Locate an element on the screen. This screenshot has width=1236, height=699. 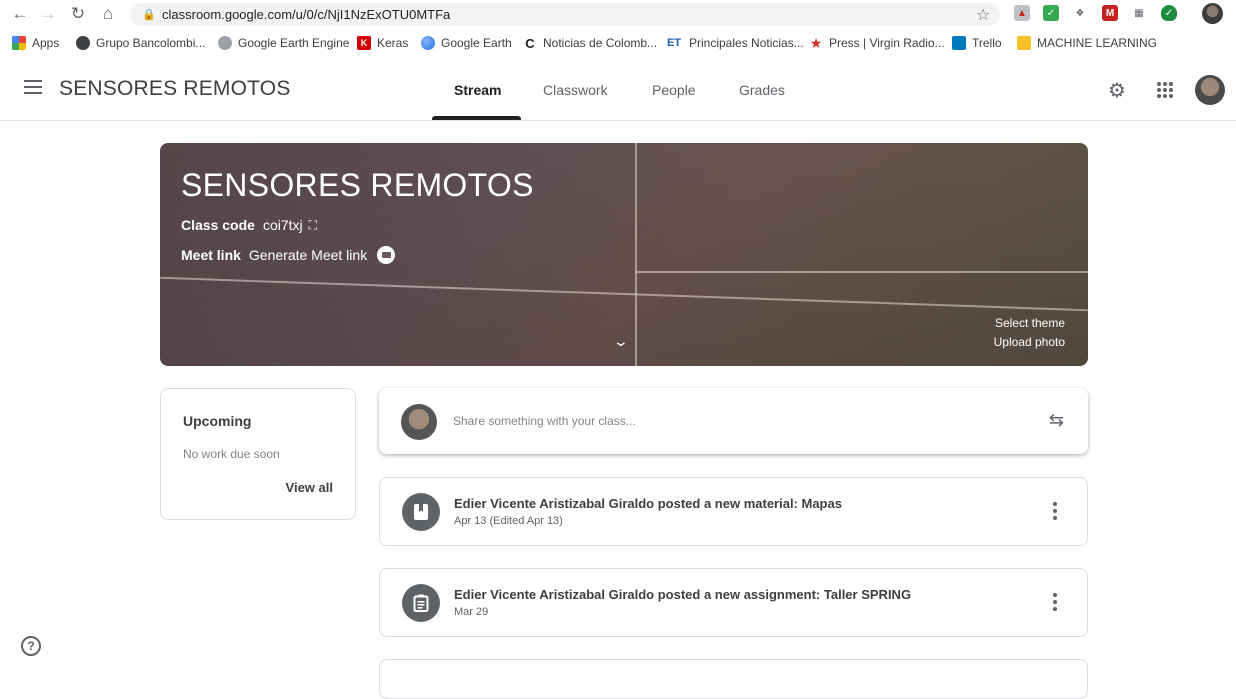
class-code-row: Class code coi7txj ⛶ is located at coordinates (249, 225).